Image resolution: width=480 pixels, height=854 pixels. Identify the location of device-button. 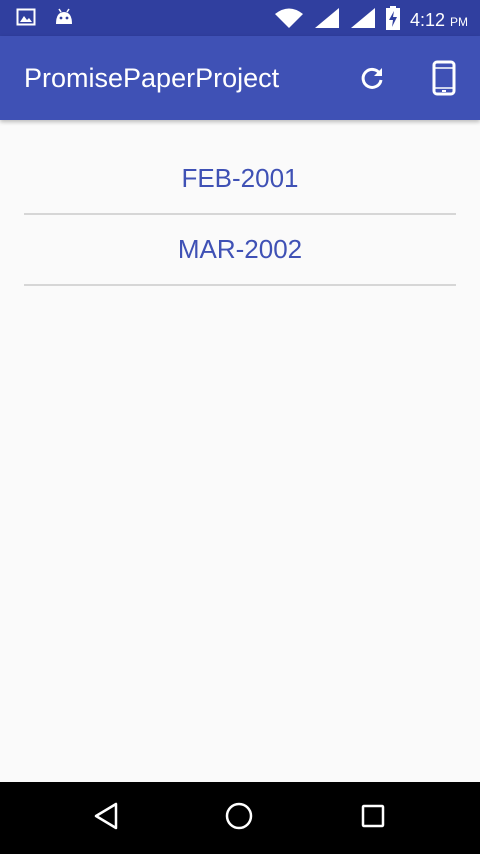
(444, 80).